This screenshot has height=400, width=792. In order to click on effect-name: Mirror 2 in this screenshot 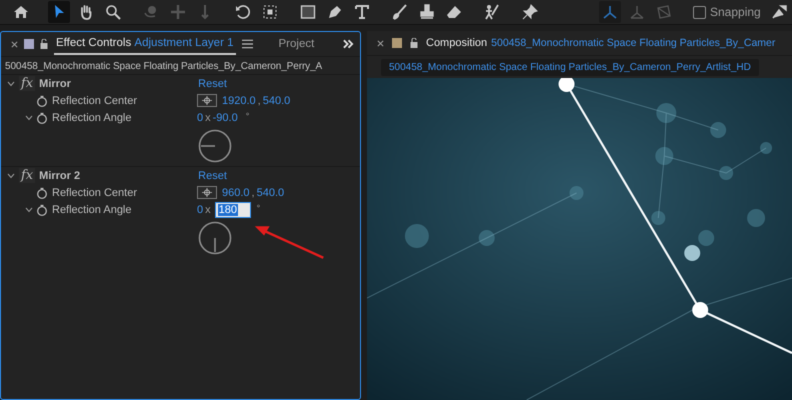, I will do `click(60, 176)`.